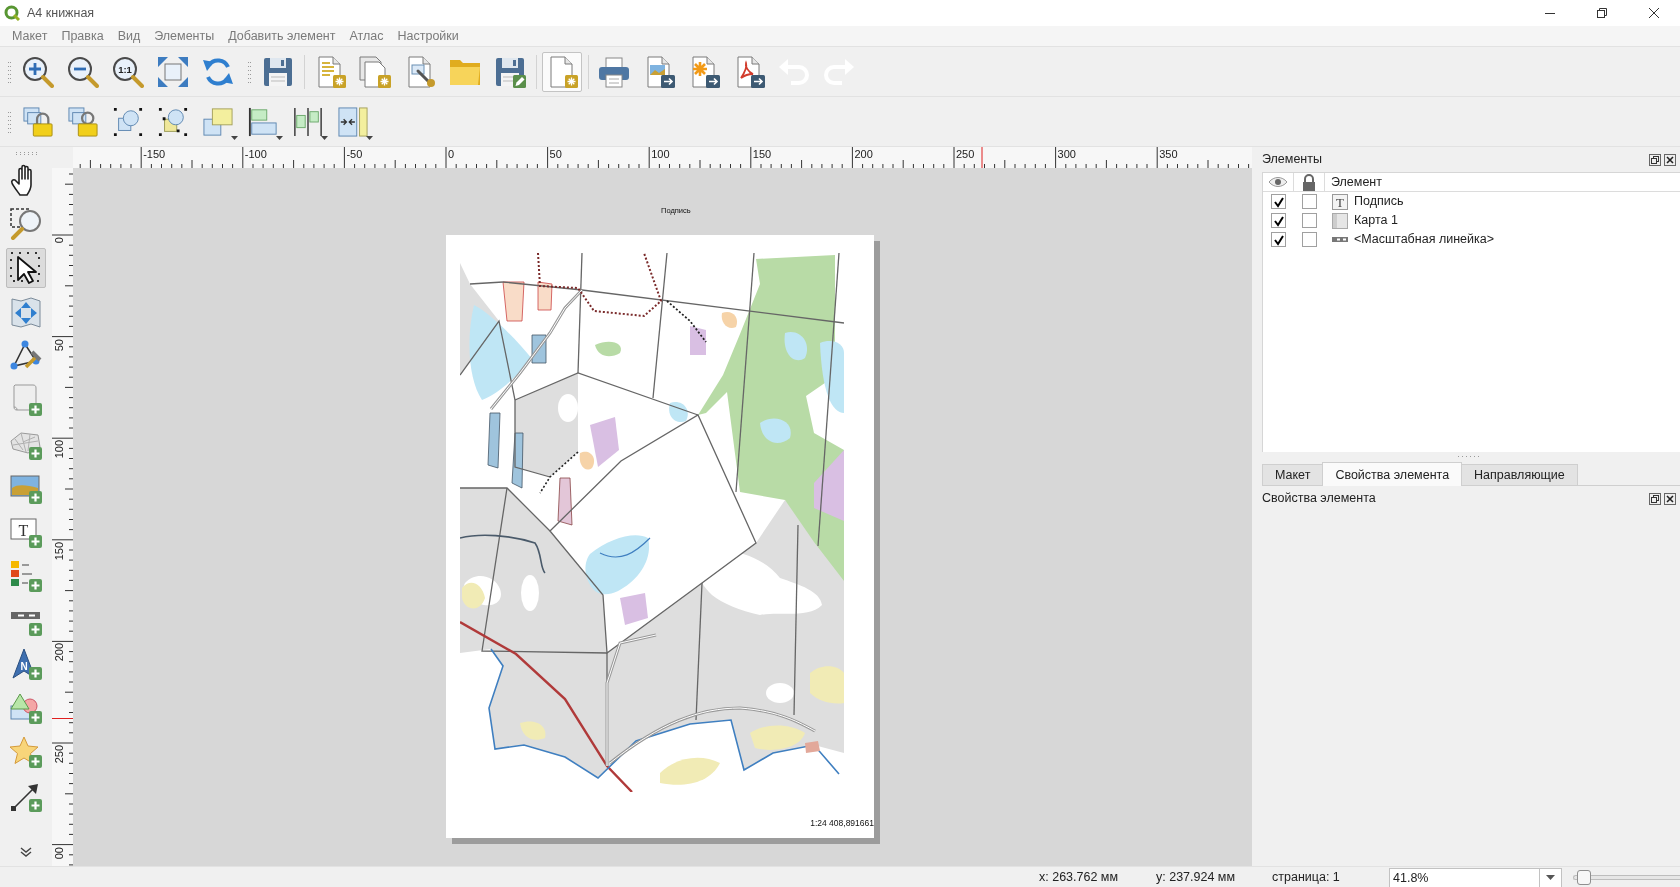 Image resolution: width=1680 pixels, height=887 pixels. Describe the element at coordinates (255, 154) in the screenshot. I see `ruler-label: -100` at that location.